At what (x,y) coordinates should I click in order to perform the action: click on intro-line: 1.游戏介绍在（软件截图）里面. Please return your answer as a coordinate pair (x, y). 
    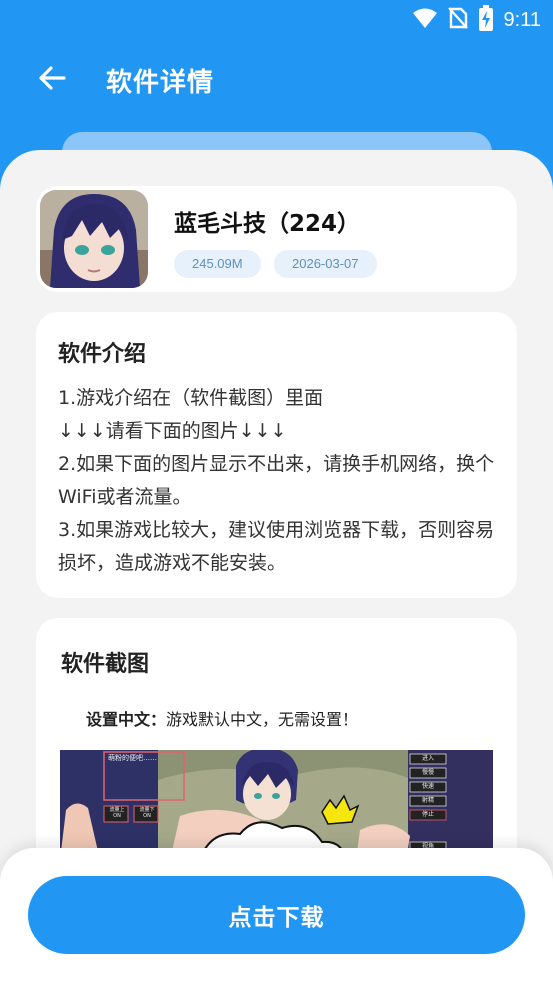
    Looking at the image, I should click on (191, 398).